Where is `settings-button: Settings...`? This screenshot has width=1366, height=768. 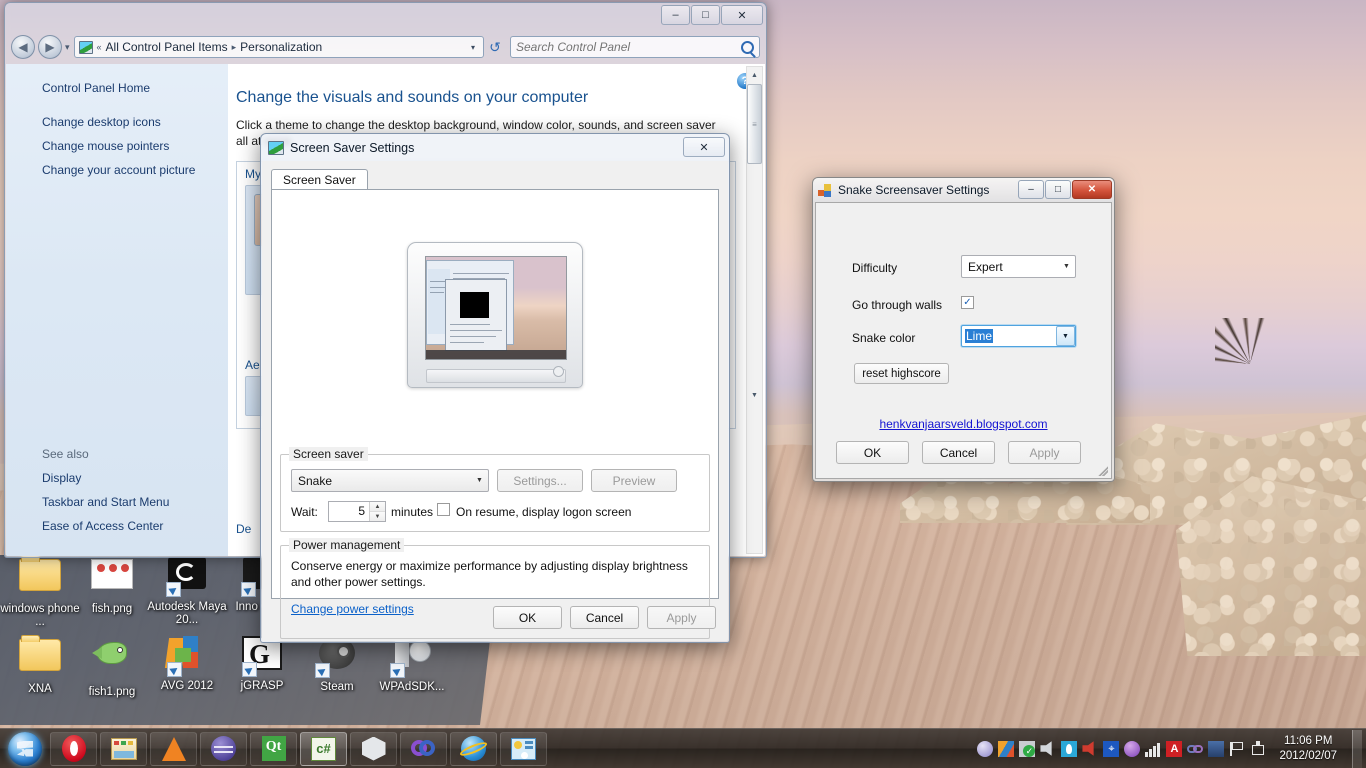
settings-button: Settings... is located at coordinates (540, 480).